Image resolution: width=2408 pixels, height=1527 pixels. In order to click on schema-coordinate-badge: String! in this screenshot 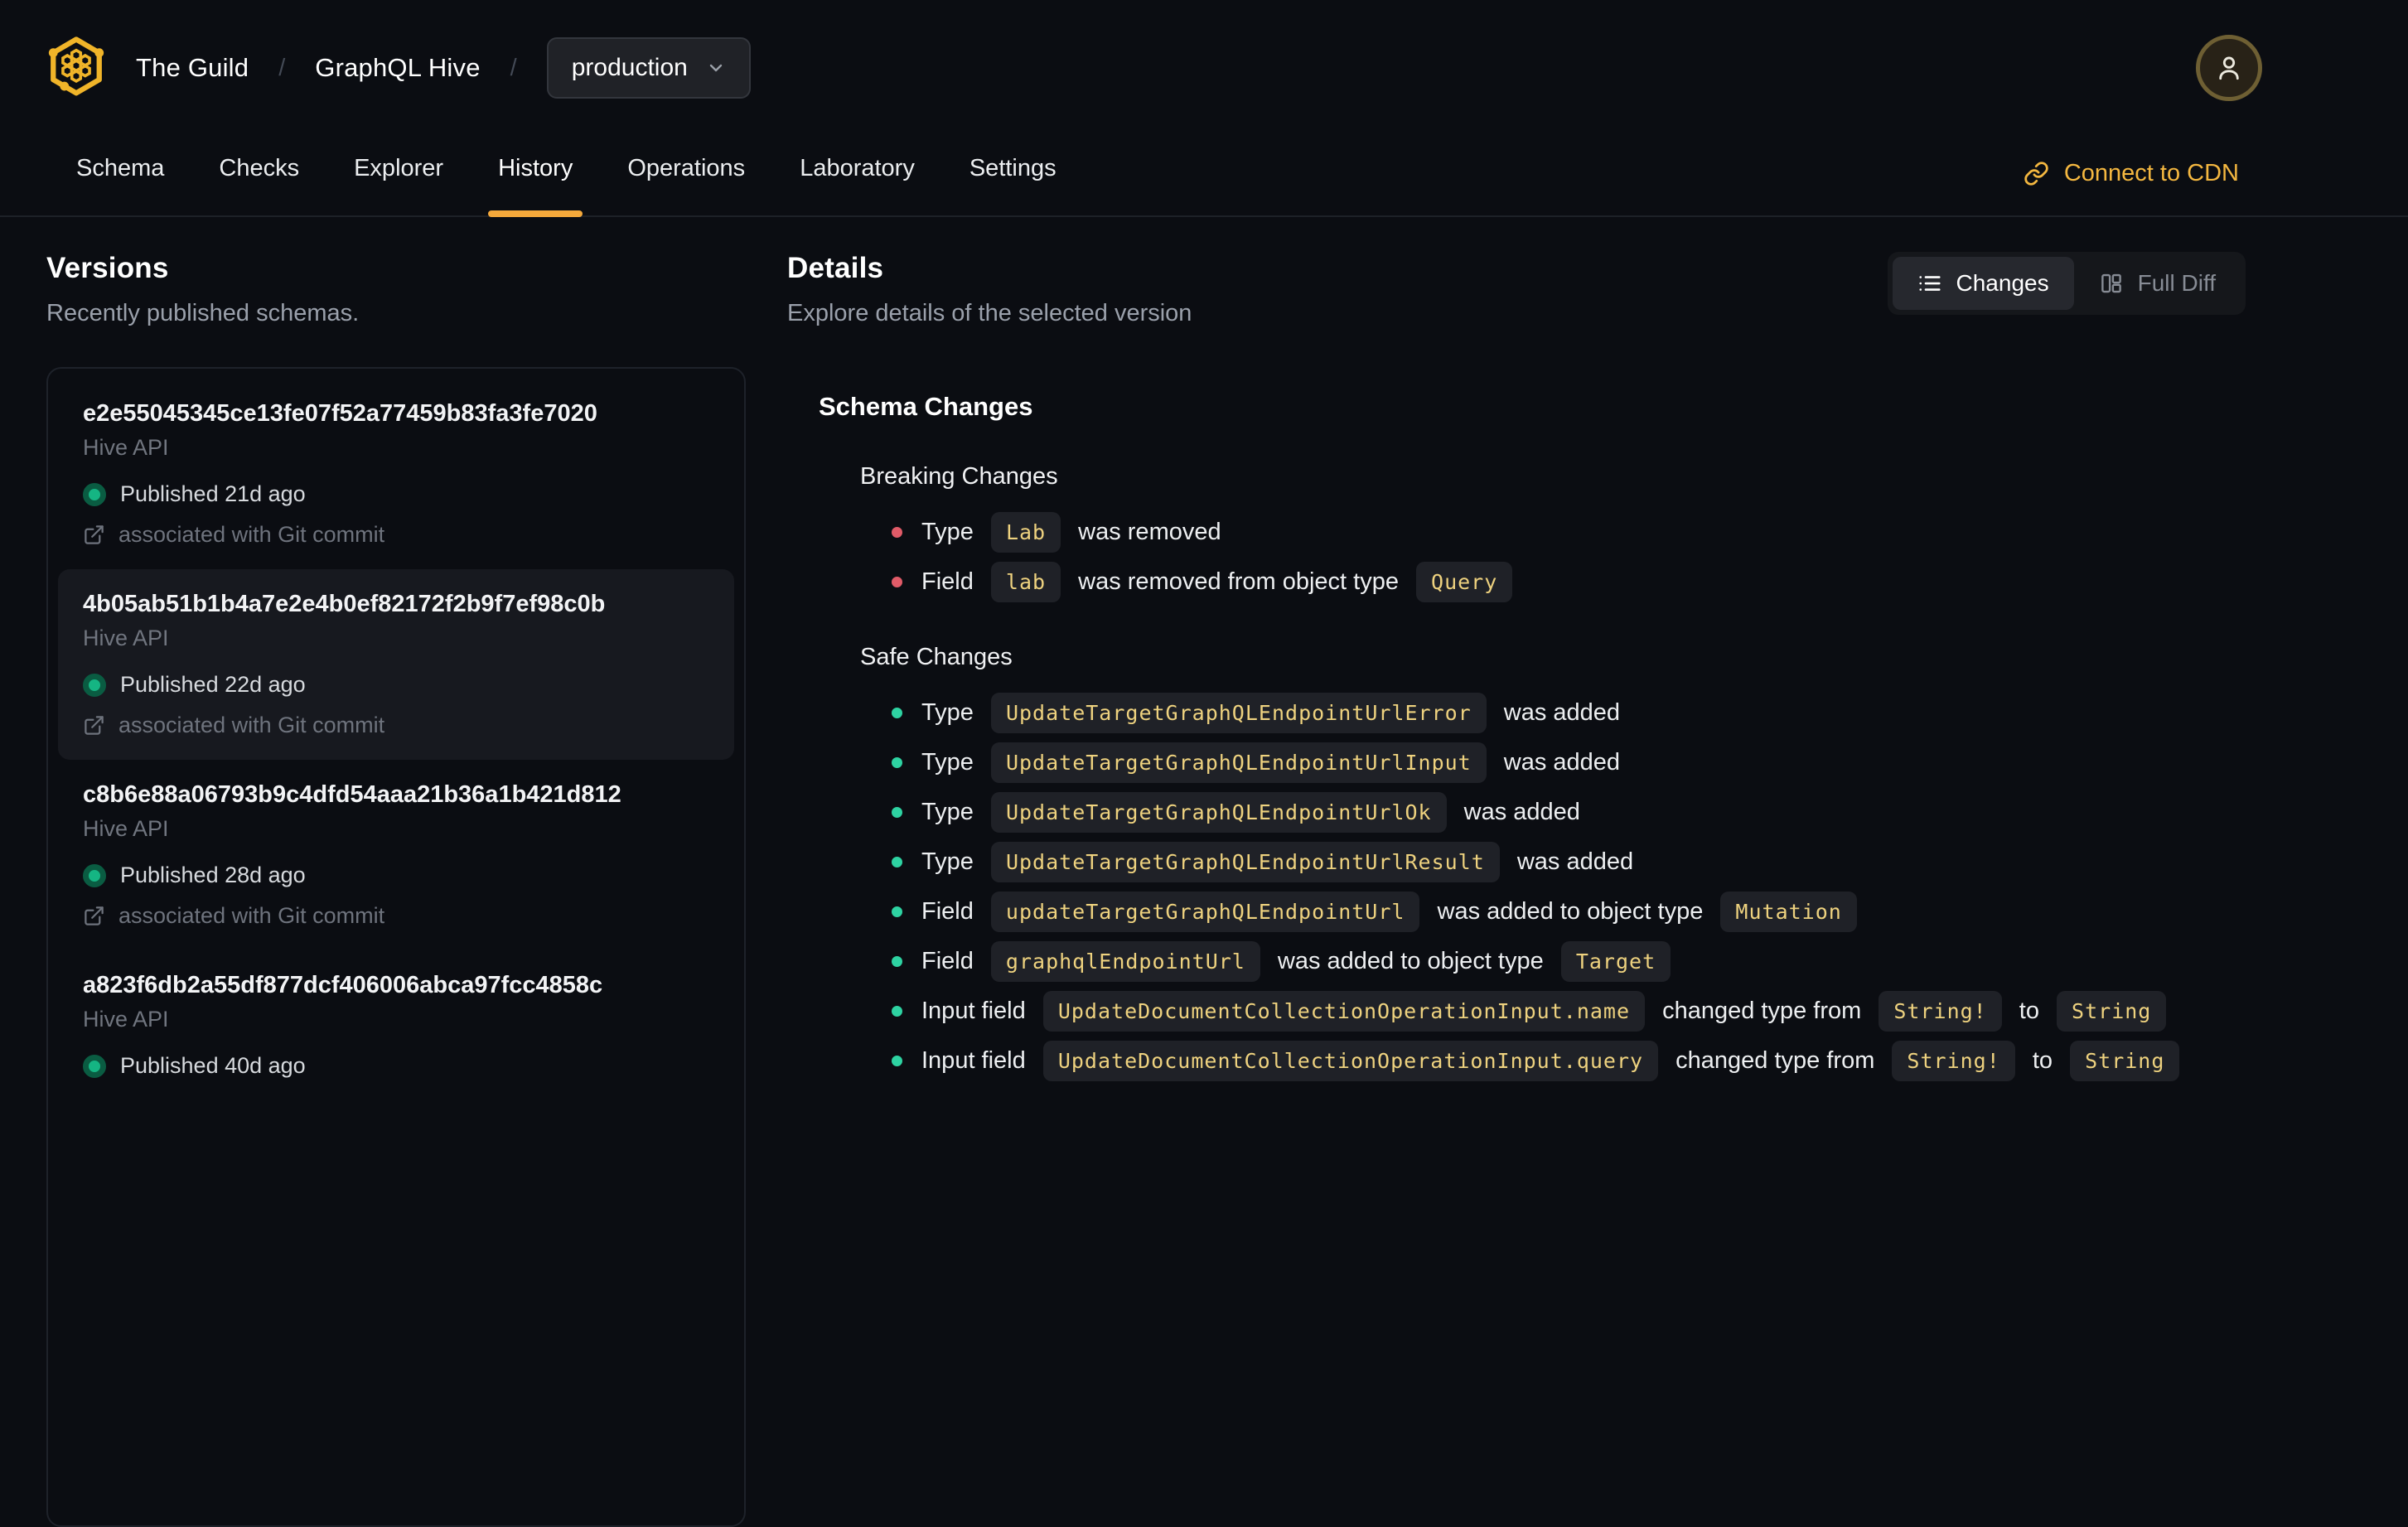, I will do `click(1941, 1011)`.